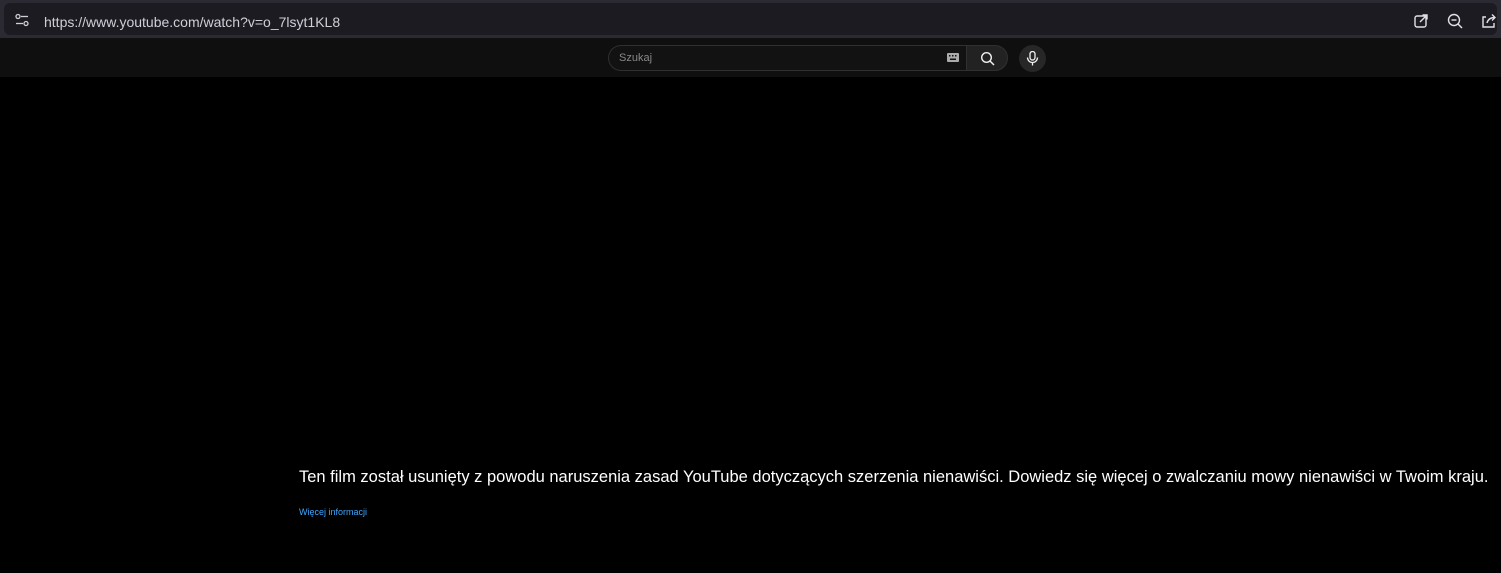 Image resolution: width=1501 pixels, height=573 pixels. What do you see at coordinates (22, 20) in the screenshot?
I see `site-info-icon` at bounding box center [22, 20].